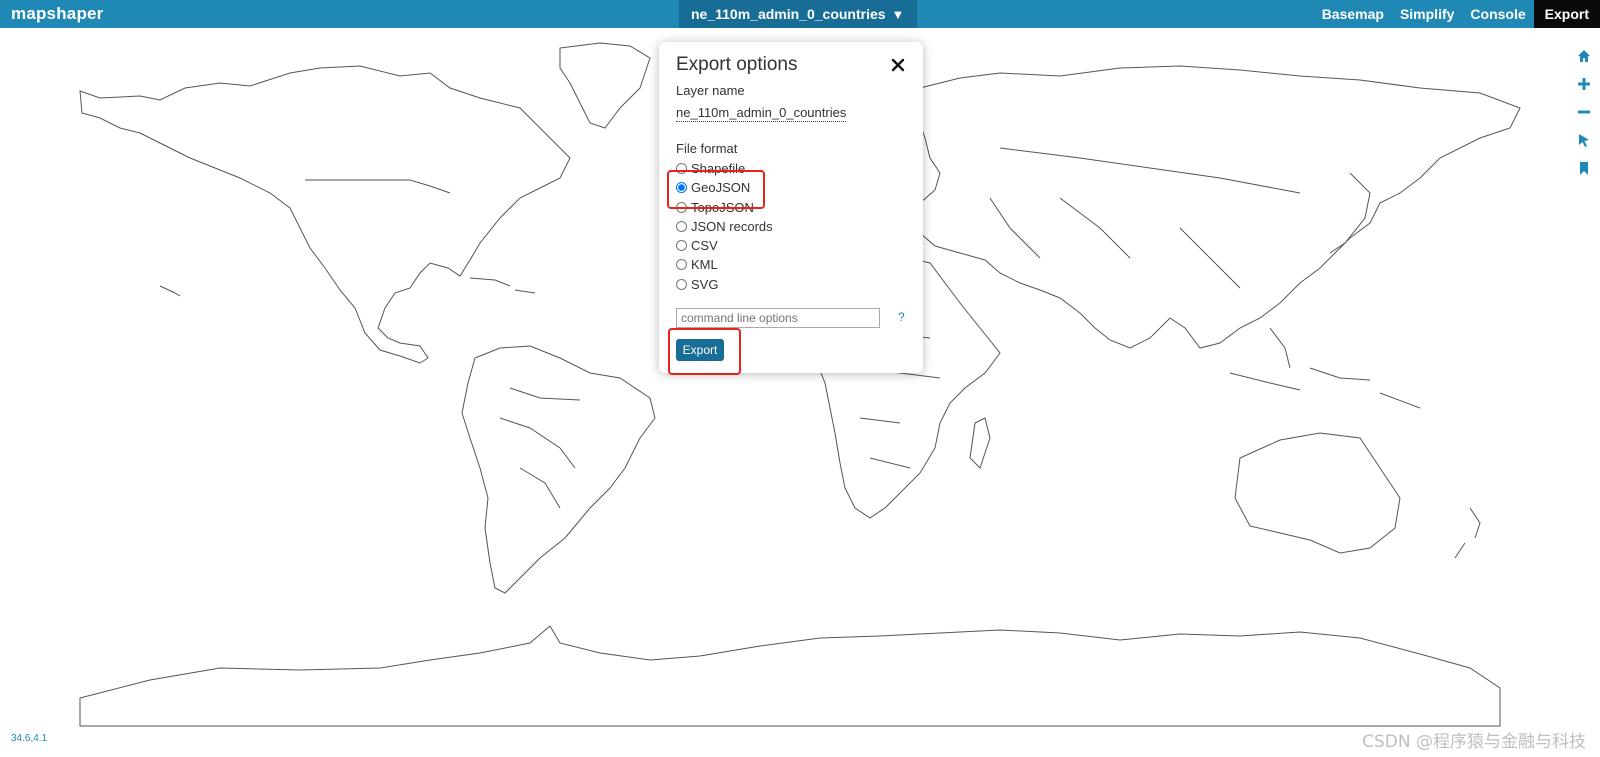  What do you see at coordinates (704, 245) in the screenshot?
I see `format-label: CSV` at bounding box center [704, 245].